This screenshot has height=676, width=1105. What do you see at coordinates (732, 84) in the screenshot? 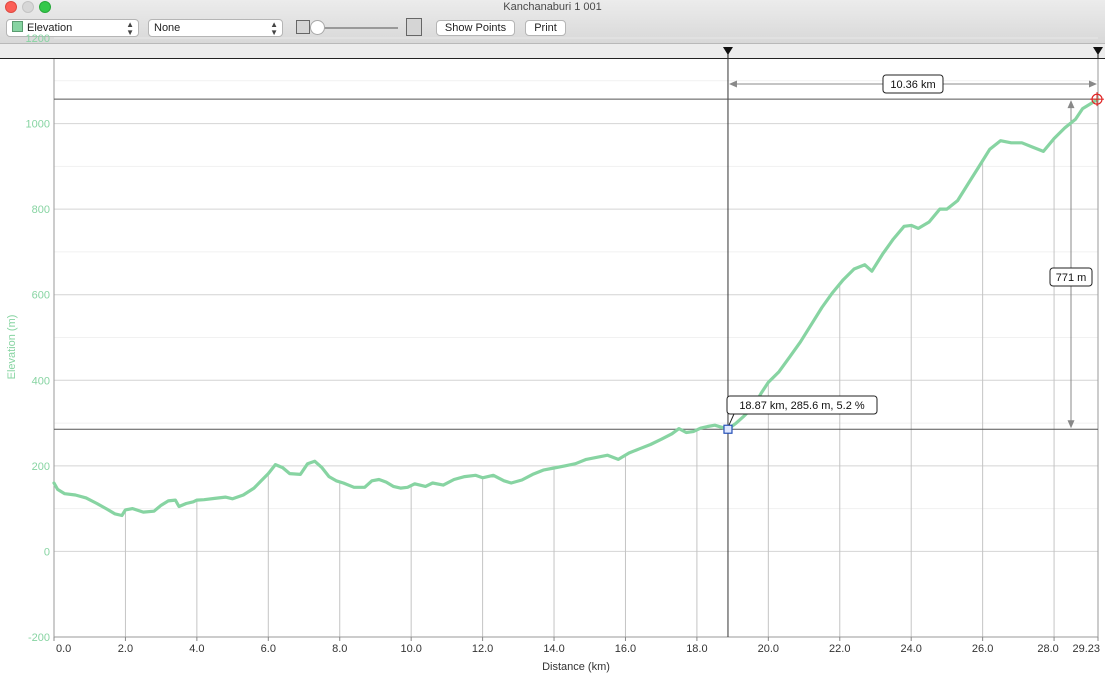
I see `arrow-left-icon` at bounding box center [732, 84].